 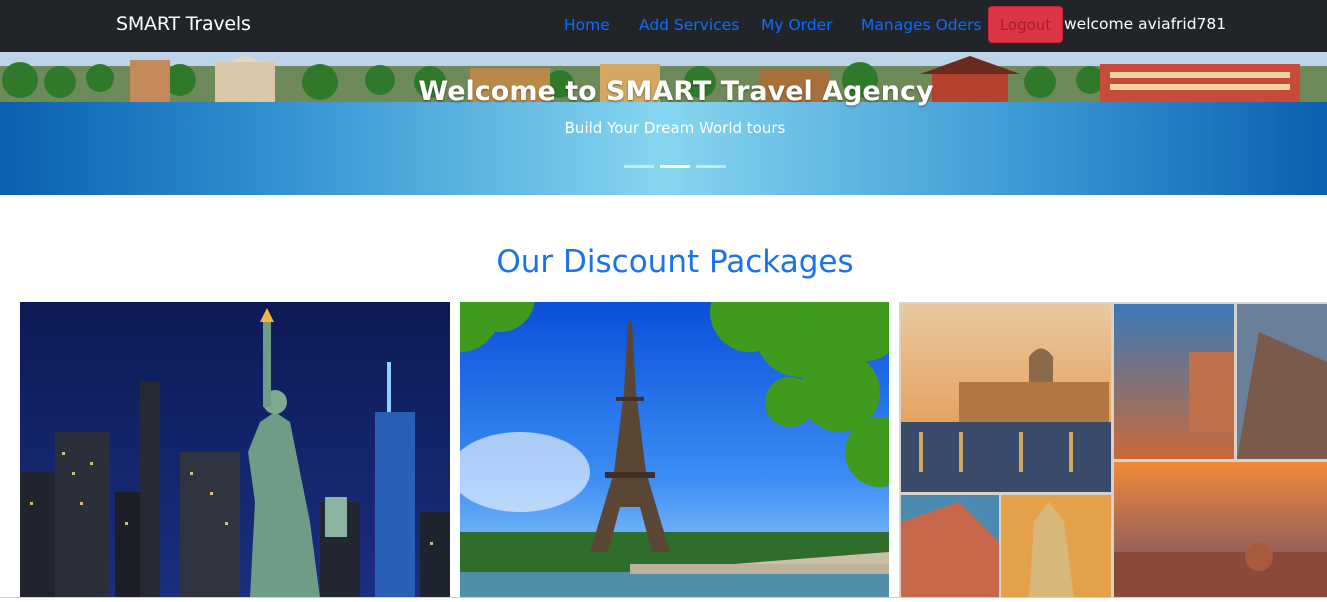 I want to click on hero-subtitle: Build Your Dream World tours, so click(x=675, y=128).